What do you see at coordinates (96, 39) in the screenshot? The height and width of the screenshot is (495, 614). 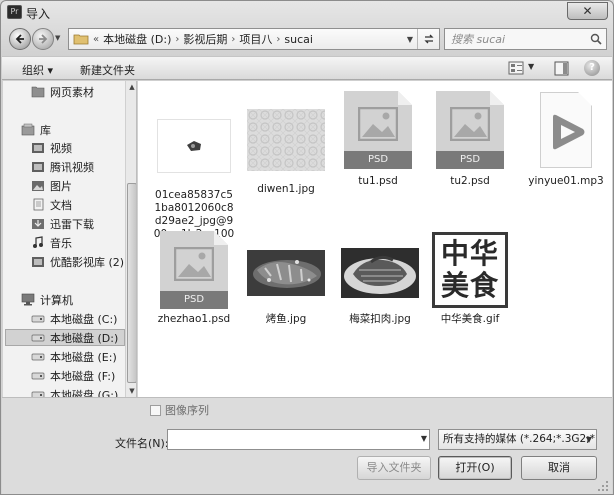 I see `breadcrumb-overflow: «` at bounding box center [96, 39].